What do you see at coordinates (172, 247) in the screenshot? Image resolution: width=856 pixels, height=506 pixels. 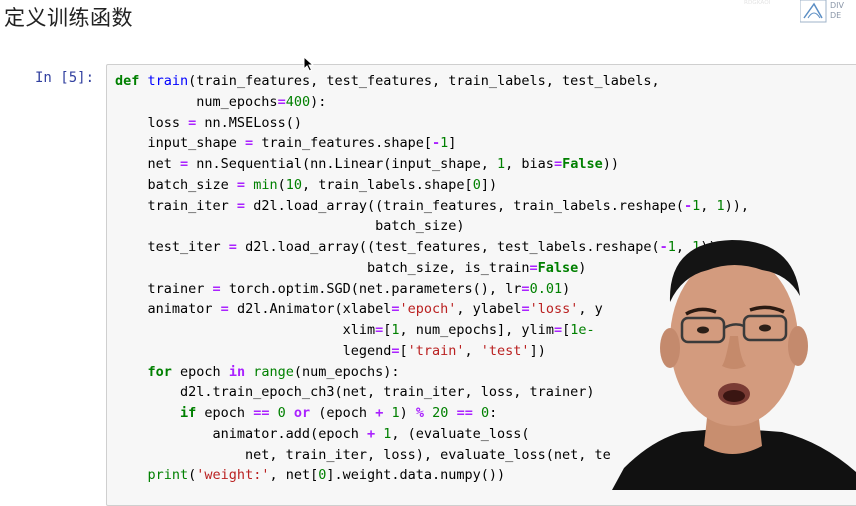 I see `code-token: test_iter` at bounding box center [172, 247].